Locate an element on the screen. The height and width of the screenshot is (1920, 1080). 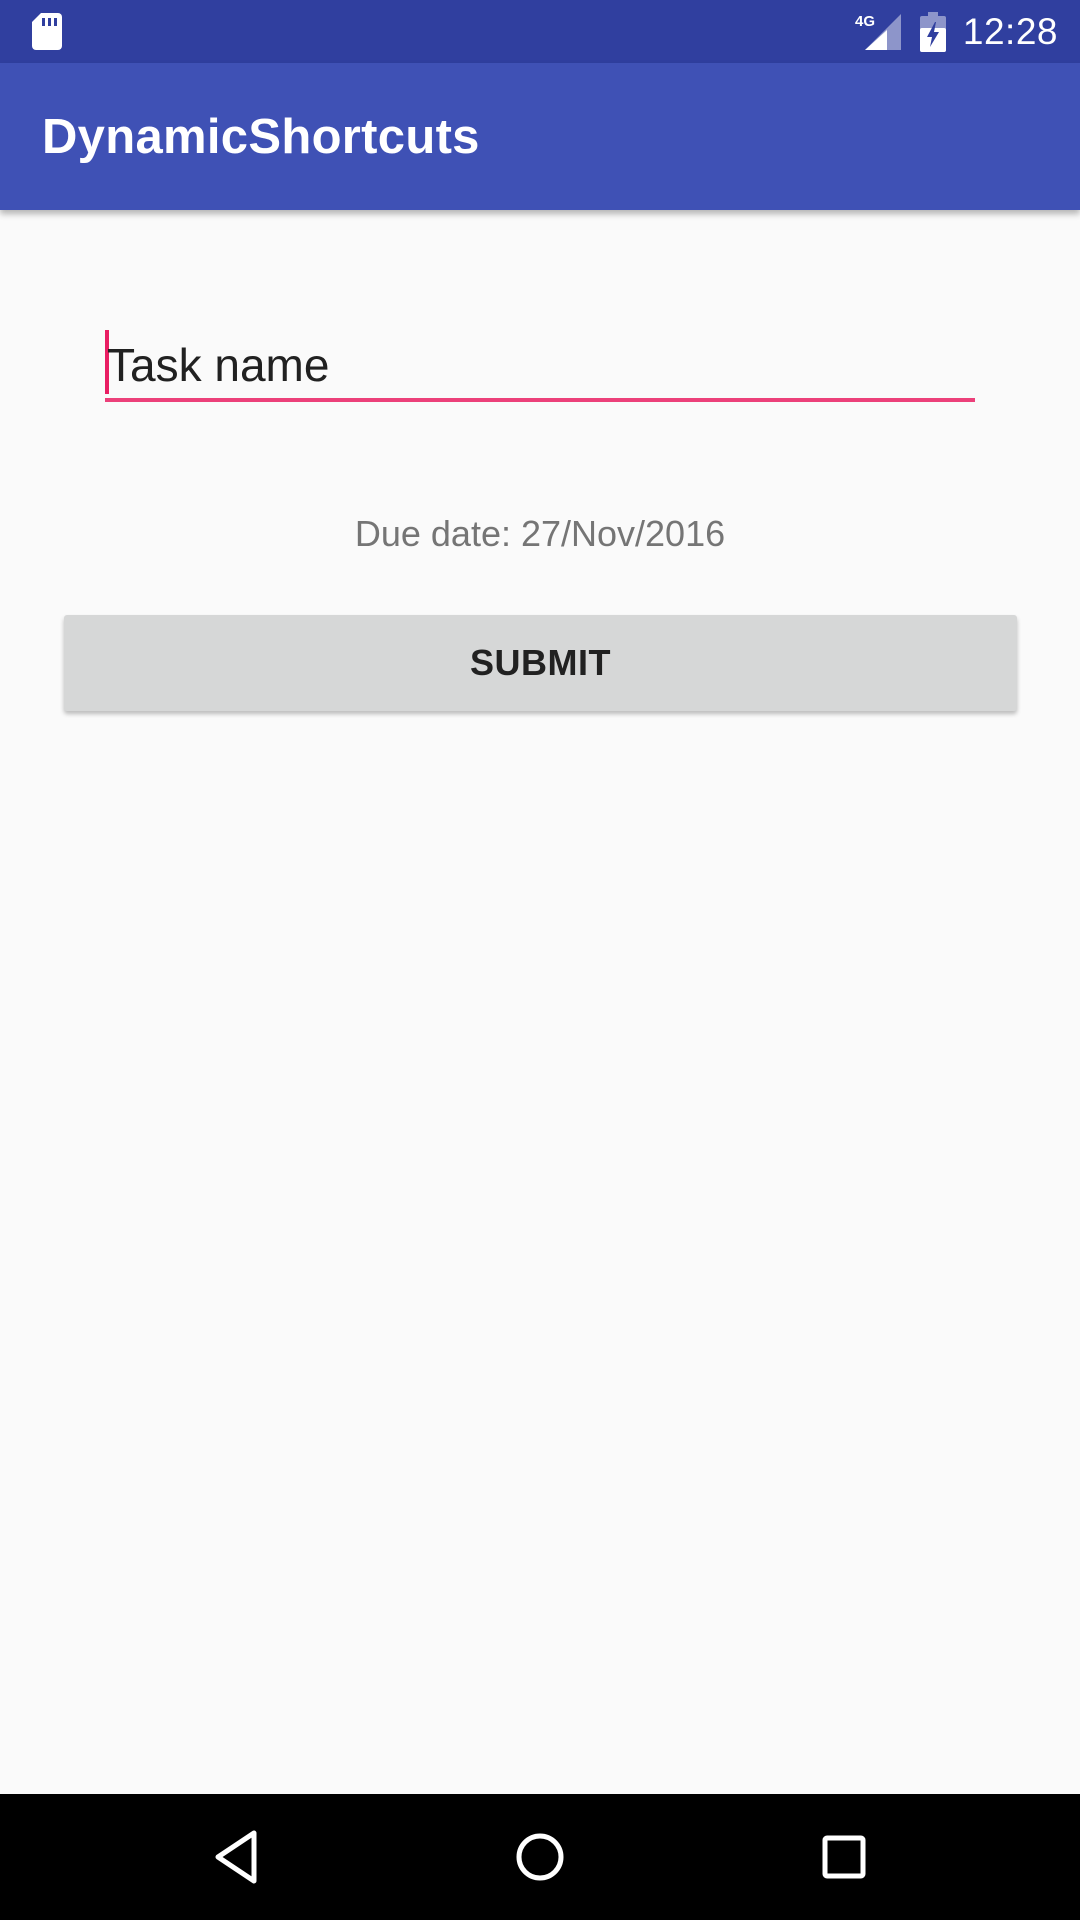
app-bar: DynamicShortcuts is located at coordinates (540, 136).